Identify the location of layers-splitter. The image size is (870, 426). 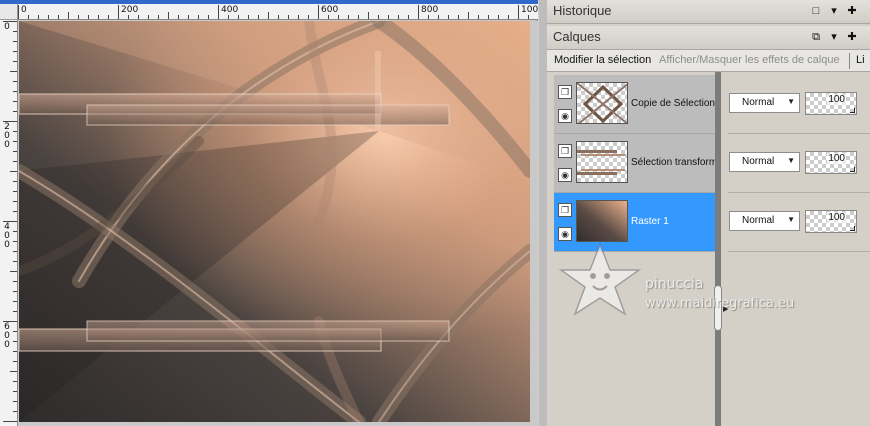
(718, 249).